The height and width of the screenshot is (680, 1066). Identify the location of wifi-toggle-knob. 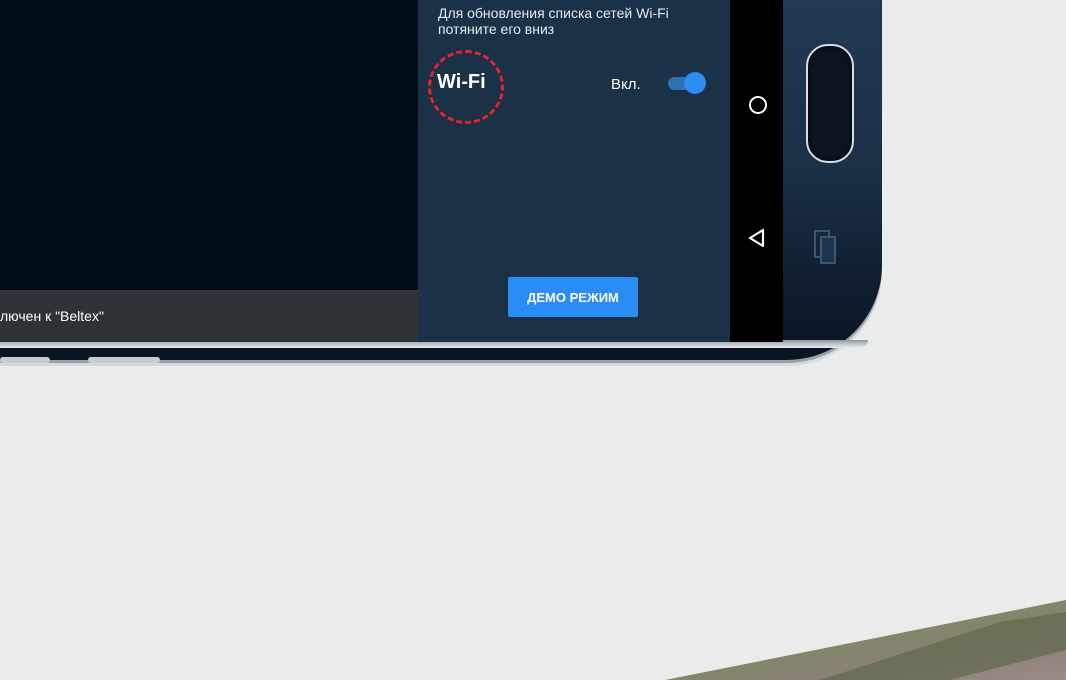
(695, 83).